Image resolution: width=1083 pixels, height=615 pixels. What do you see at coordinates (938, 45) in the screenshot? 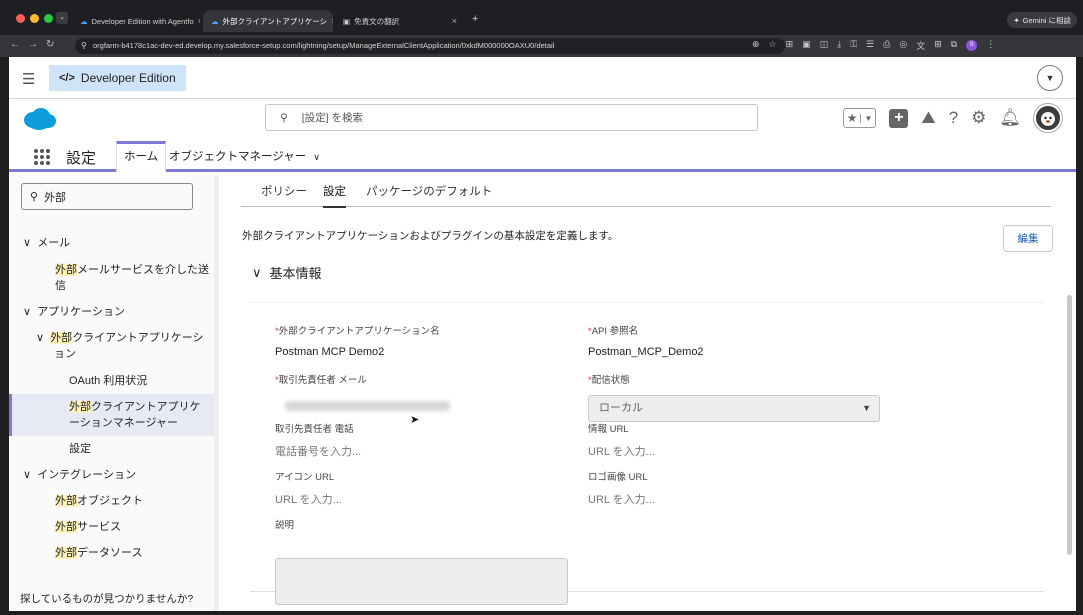
I see `apps-icon: ⊞` at bounding box center [938, 45].